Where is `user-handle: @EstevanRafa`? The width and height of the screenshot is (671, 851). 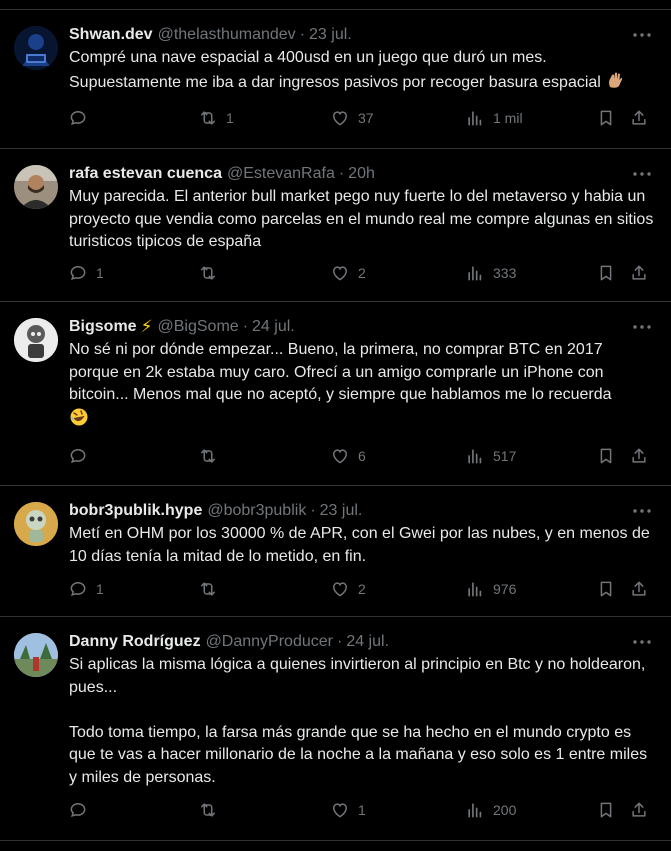
user-handle: @EstevanRafa is located at coordinates (281, 174).